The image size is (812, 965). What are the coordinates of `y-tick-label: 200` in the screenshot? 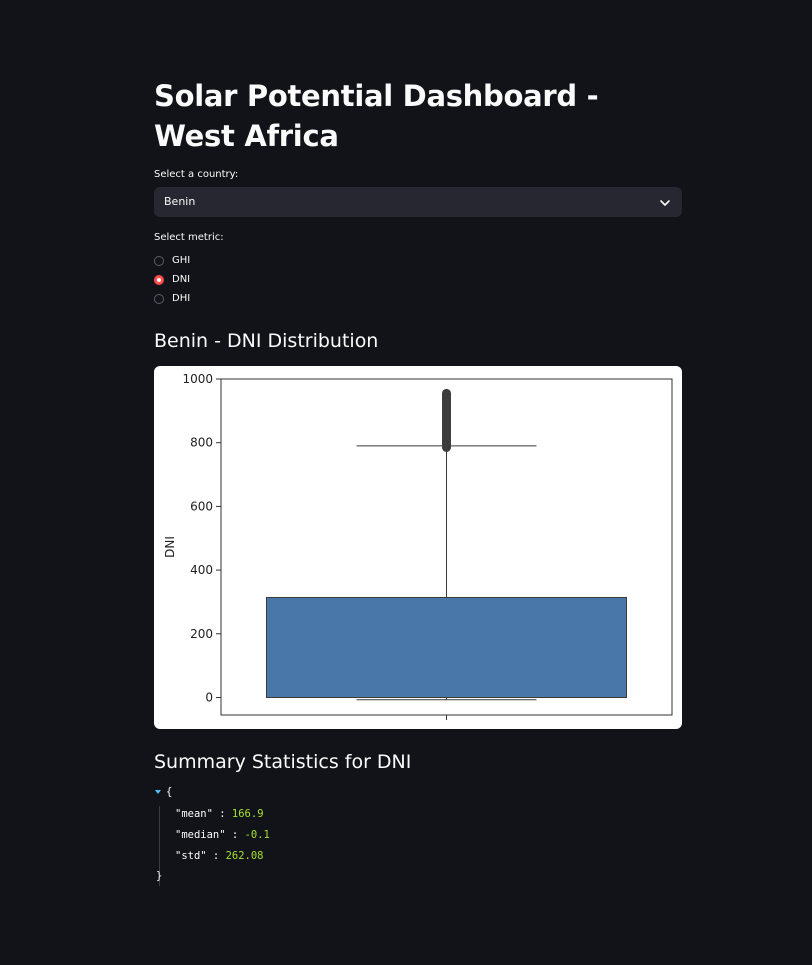 It's located at (201, 634).